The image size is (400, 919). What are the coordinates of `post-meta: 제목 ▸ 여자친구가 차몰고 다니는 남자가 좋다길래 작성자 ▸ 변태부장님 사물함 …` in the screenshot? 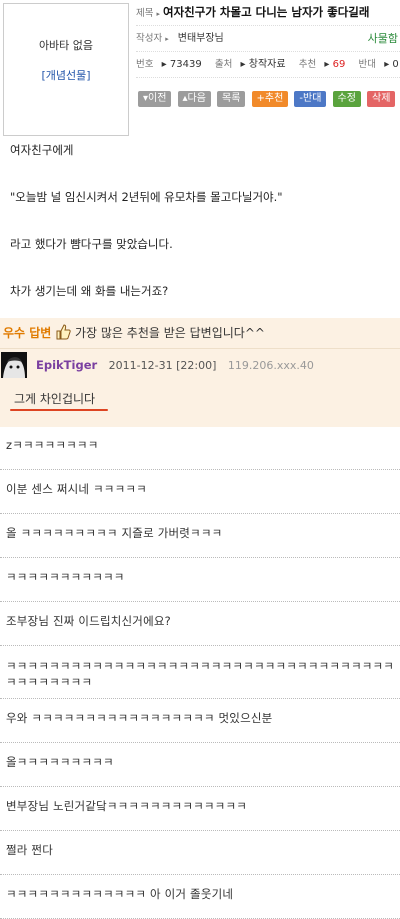 It's located at (268, 39).